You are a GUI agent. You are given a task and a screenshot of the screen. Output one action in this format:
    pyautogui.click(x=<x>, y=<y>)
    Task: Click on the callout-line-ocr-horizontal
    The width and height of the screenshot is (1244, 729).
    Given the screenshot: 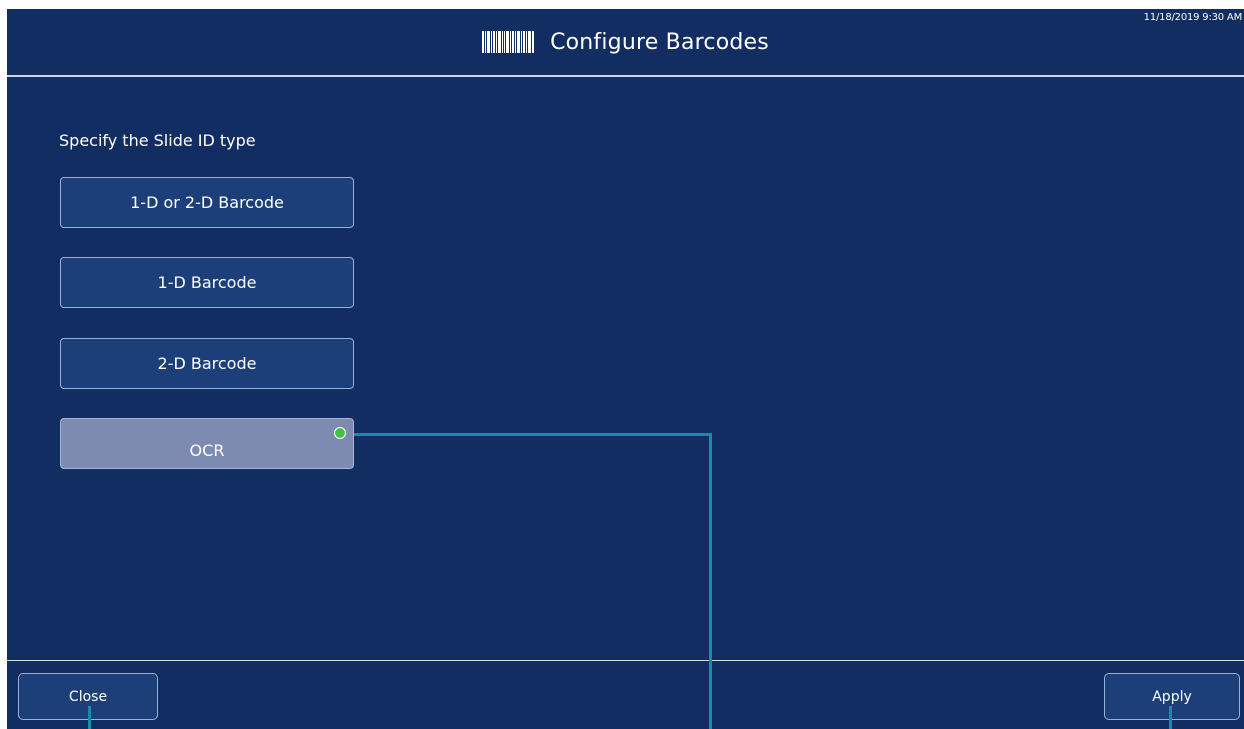 What is the action you would take?
    pyautogui.click(x=533, y=434)
    